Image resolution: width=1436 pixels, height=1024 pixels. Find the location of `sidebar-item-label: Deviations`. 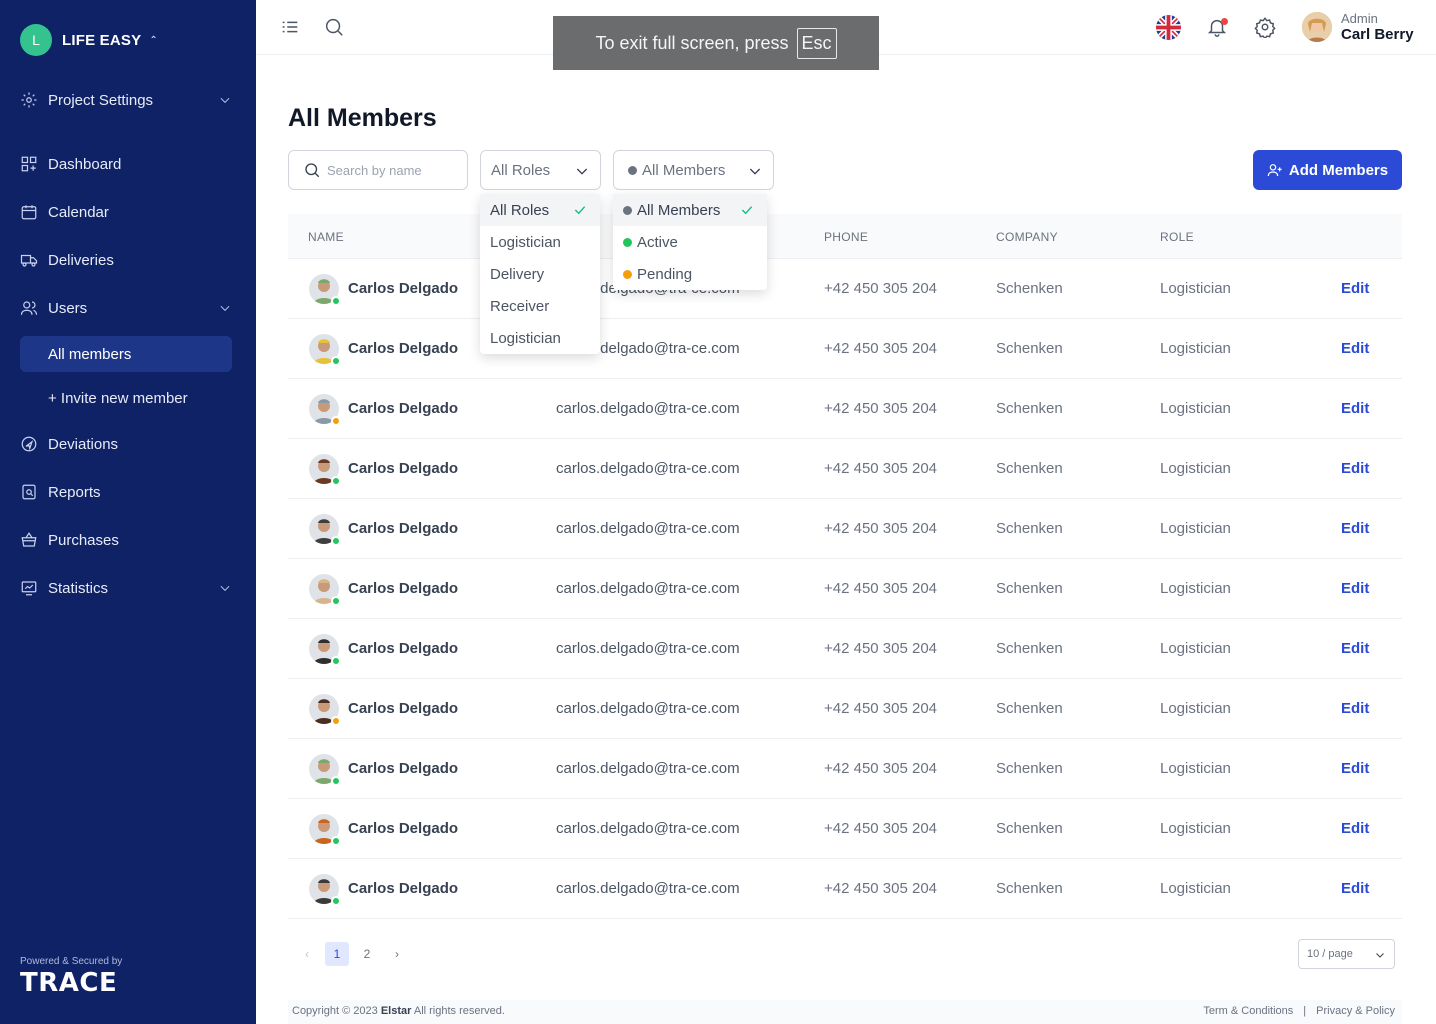

sidebar-item-label: Deviations is located at coordinates (83, 444).